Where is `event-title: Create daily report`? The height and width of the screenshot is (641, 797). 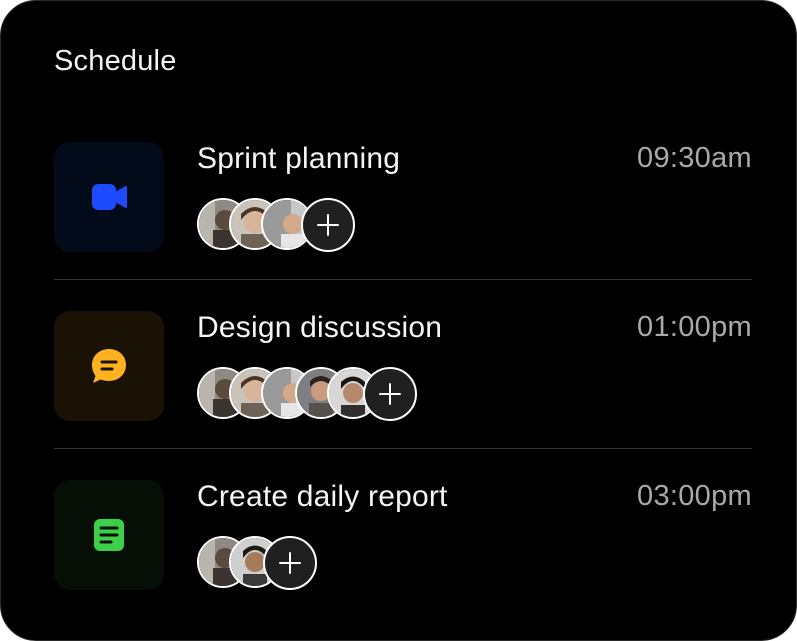 event-title: Create daily report is located at coordinates (322, 496).